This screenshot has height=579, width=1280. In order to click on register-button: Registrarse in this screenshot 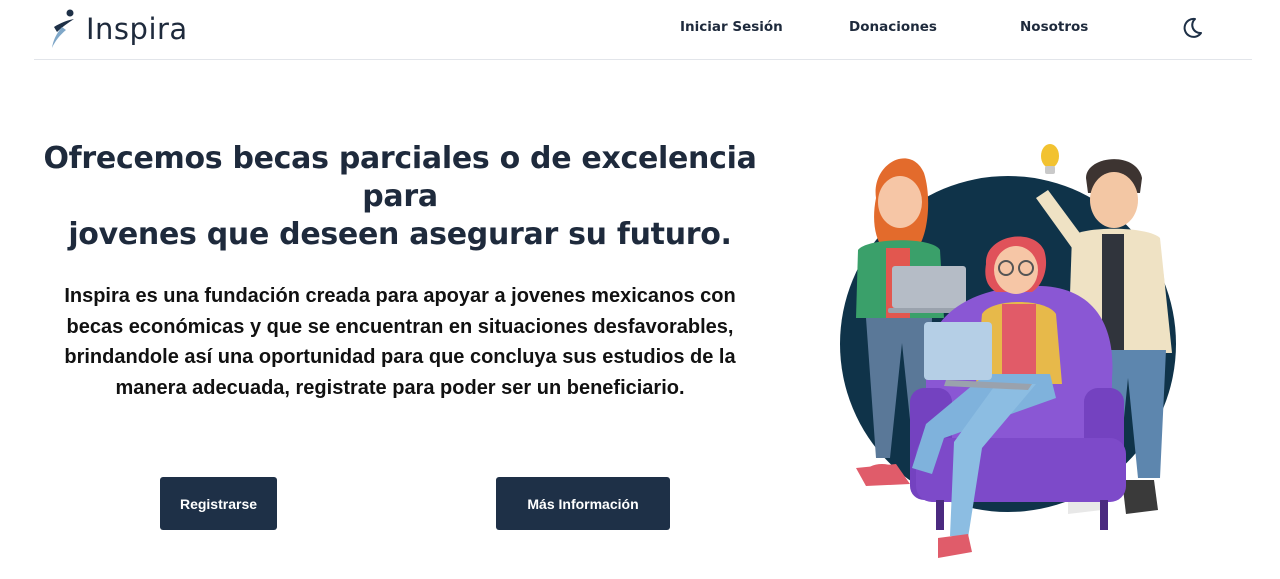, I will do `click(218, 503)`.